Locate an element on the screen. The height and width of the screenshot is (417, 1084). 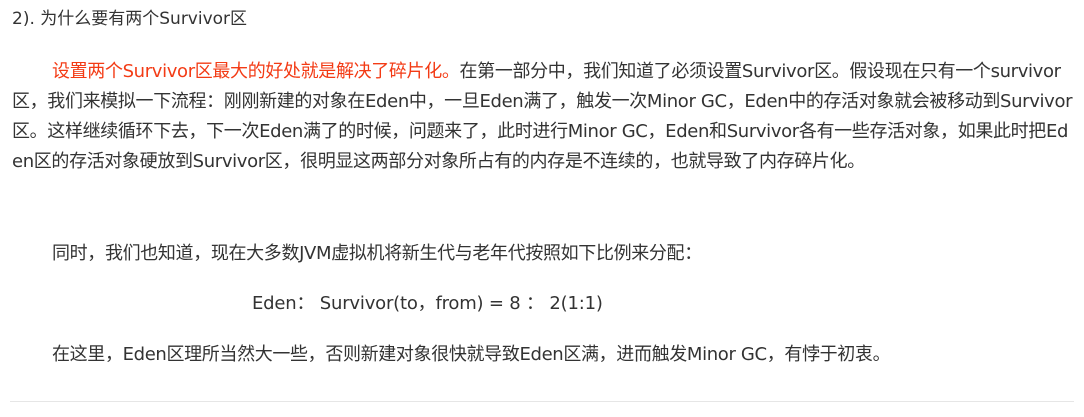
ratio-formula: Eden： Survivor(to，from) = 8 ： 2(1:1) is located at coordinates (427, 303).